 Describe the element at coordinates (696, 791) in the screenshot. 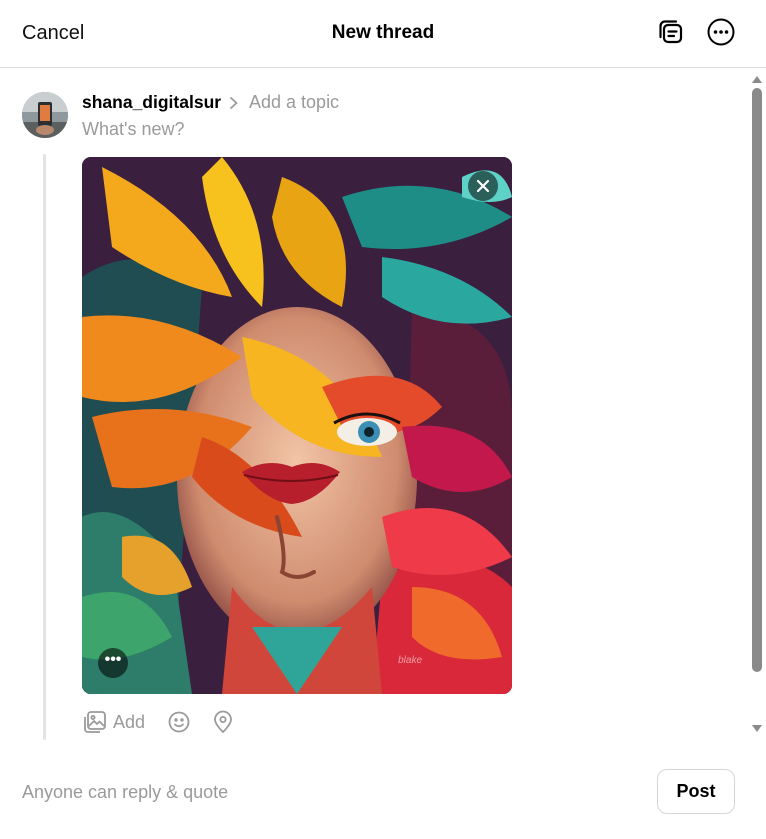

I see `post-button: Post` at that location.